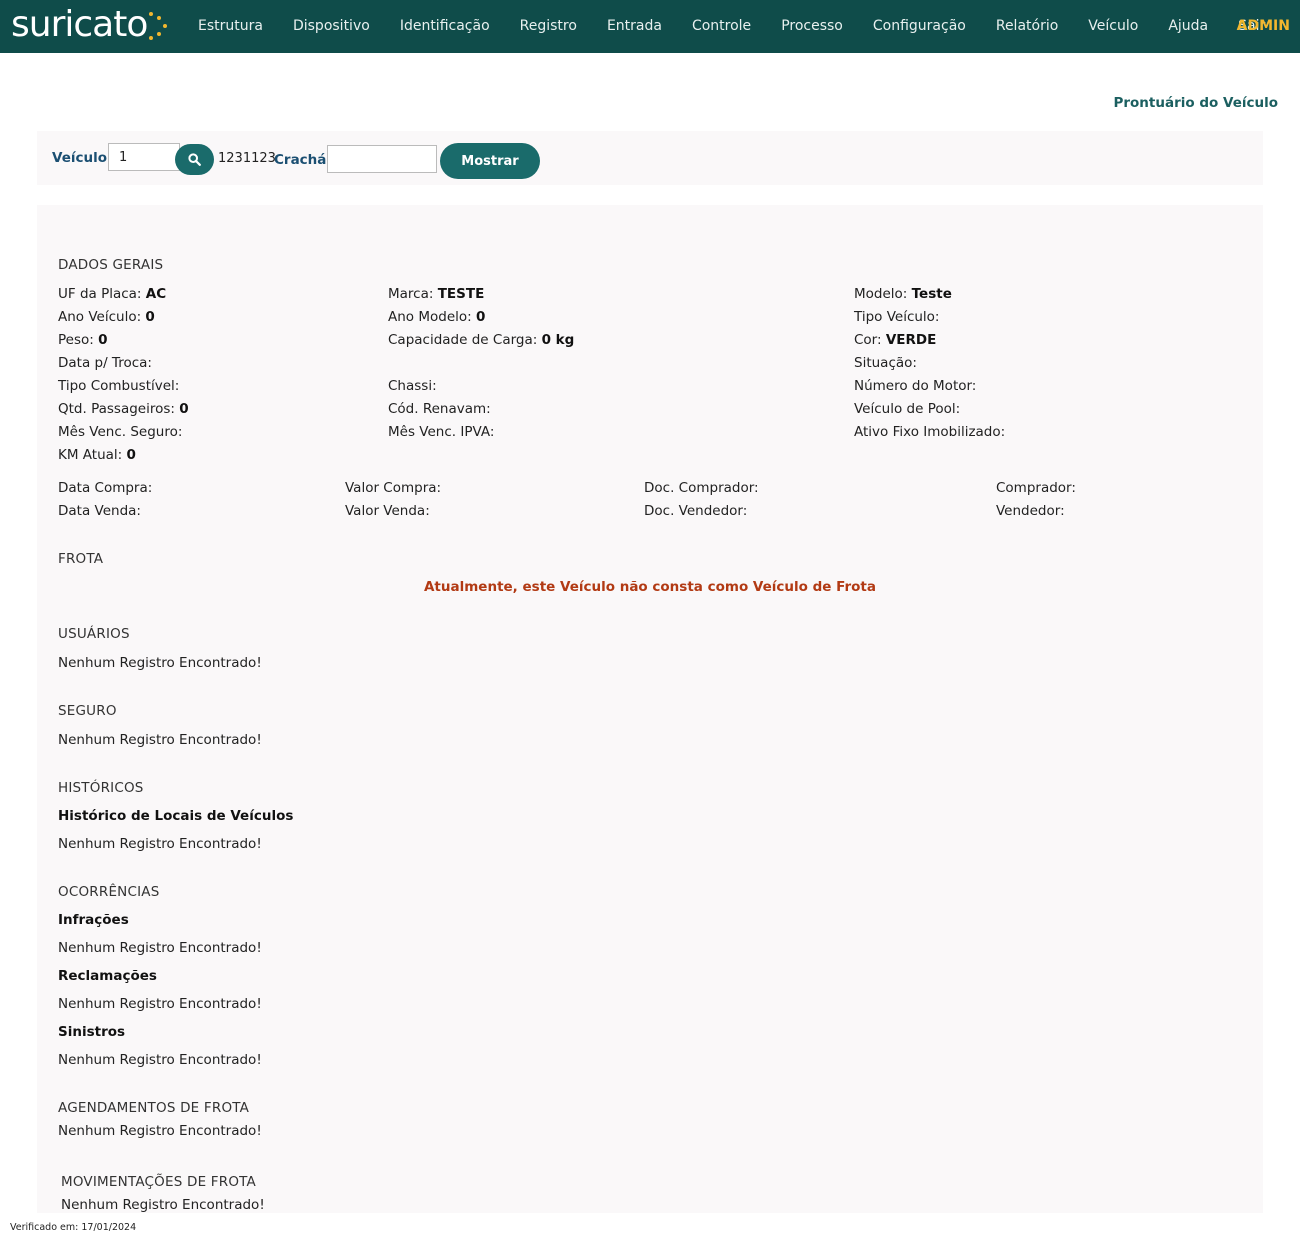  What do you see at coordinates (73, 1227) in the screenshot?
I see `verification-footer: Verificado em: 17/01/2024` at bounding box center [73, 1227].